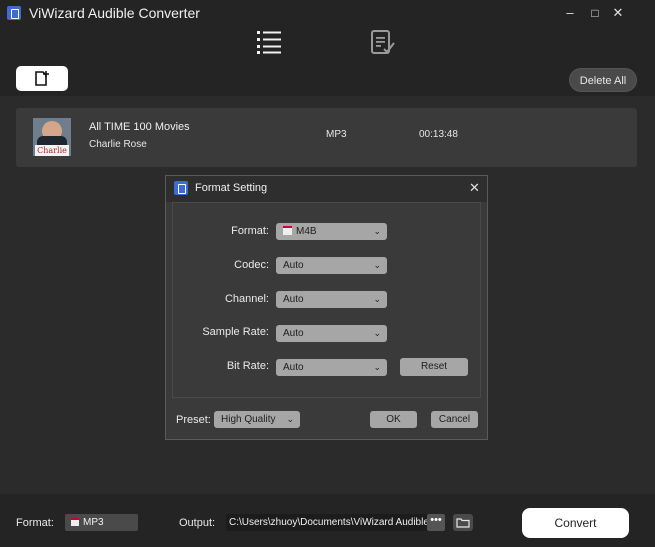 The image size is (655, 547). Describe the element at coordinates (331, 367) in the screenshot. I see `bit-rate-select: Auto ⌄` at that location.